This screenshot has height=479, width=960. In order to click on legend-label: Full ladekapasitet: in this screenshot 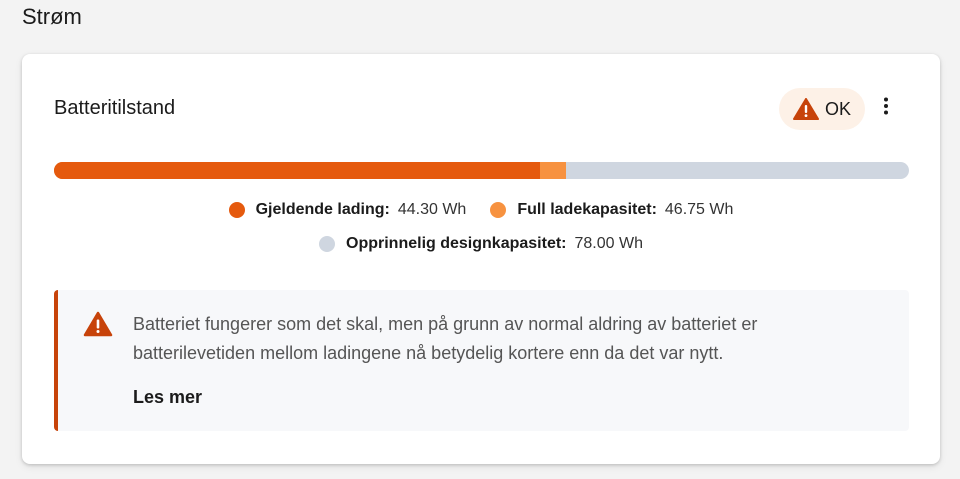, I will do `click(587, 209)`.